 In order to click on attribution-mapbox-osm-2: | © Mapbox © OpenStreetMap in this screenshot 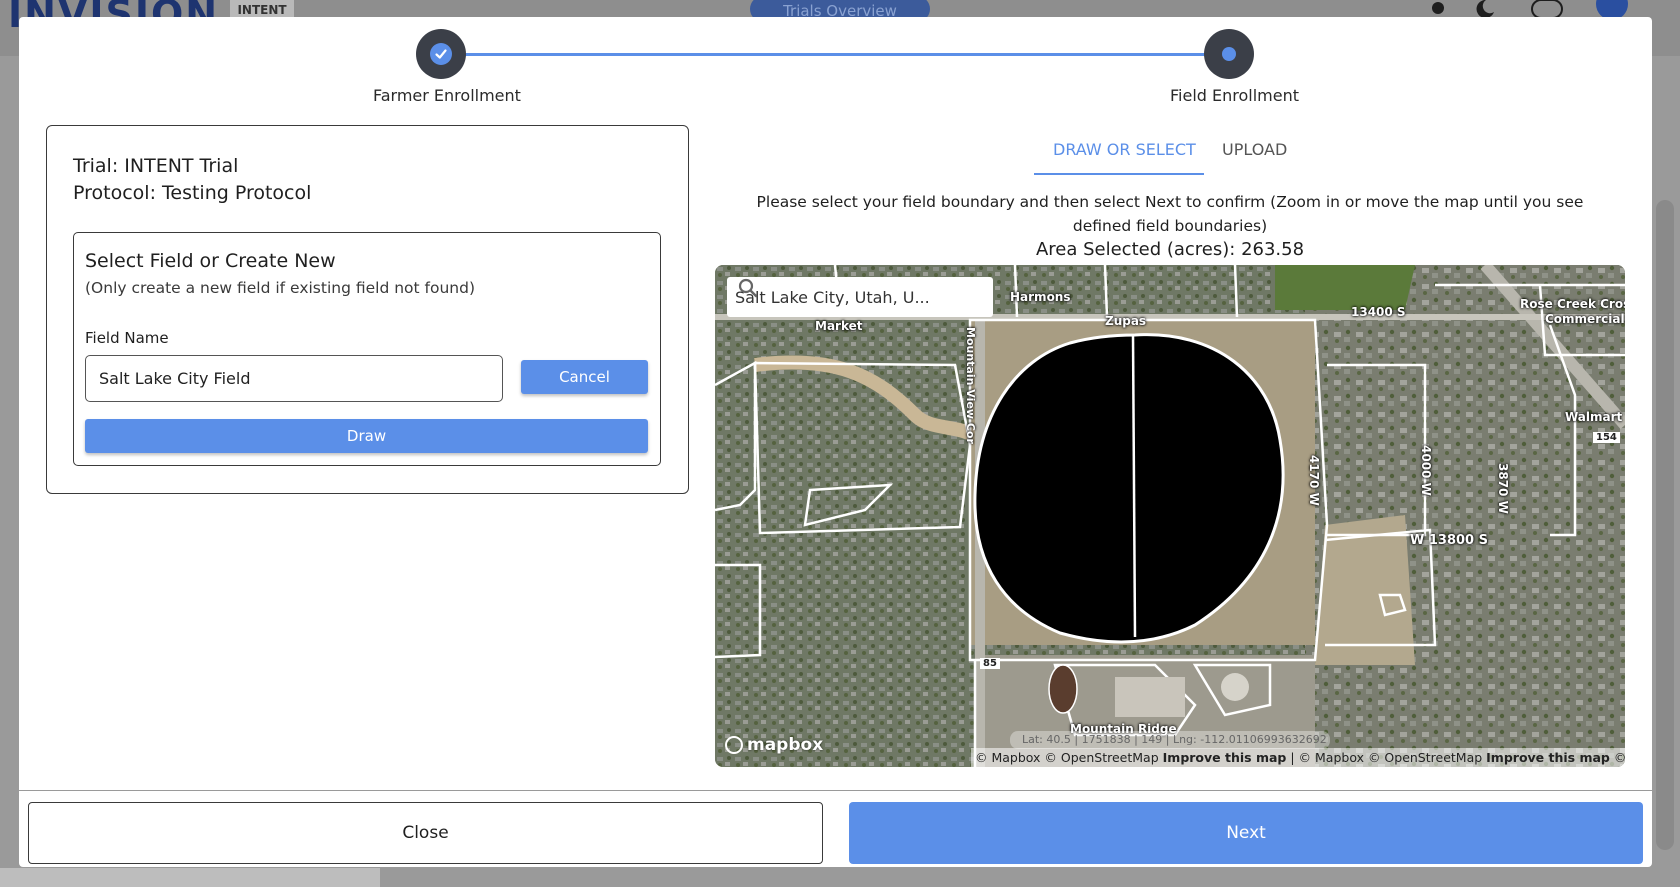, I will do `click(1386, 757)`.